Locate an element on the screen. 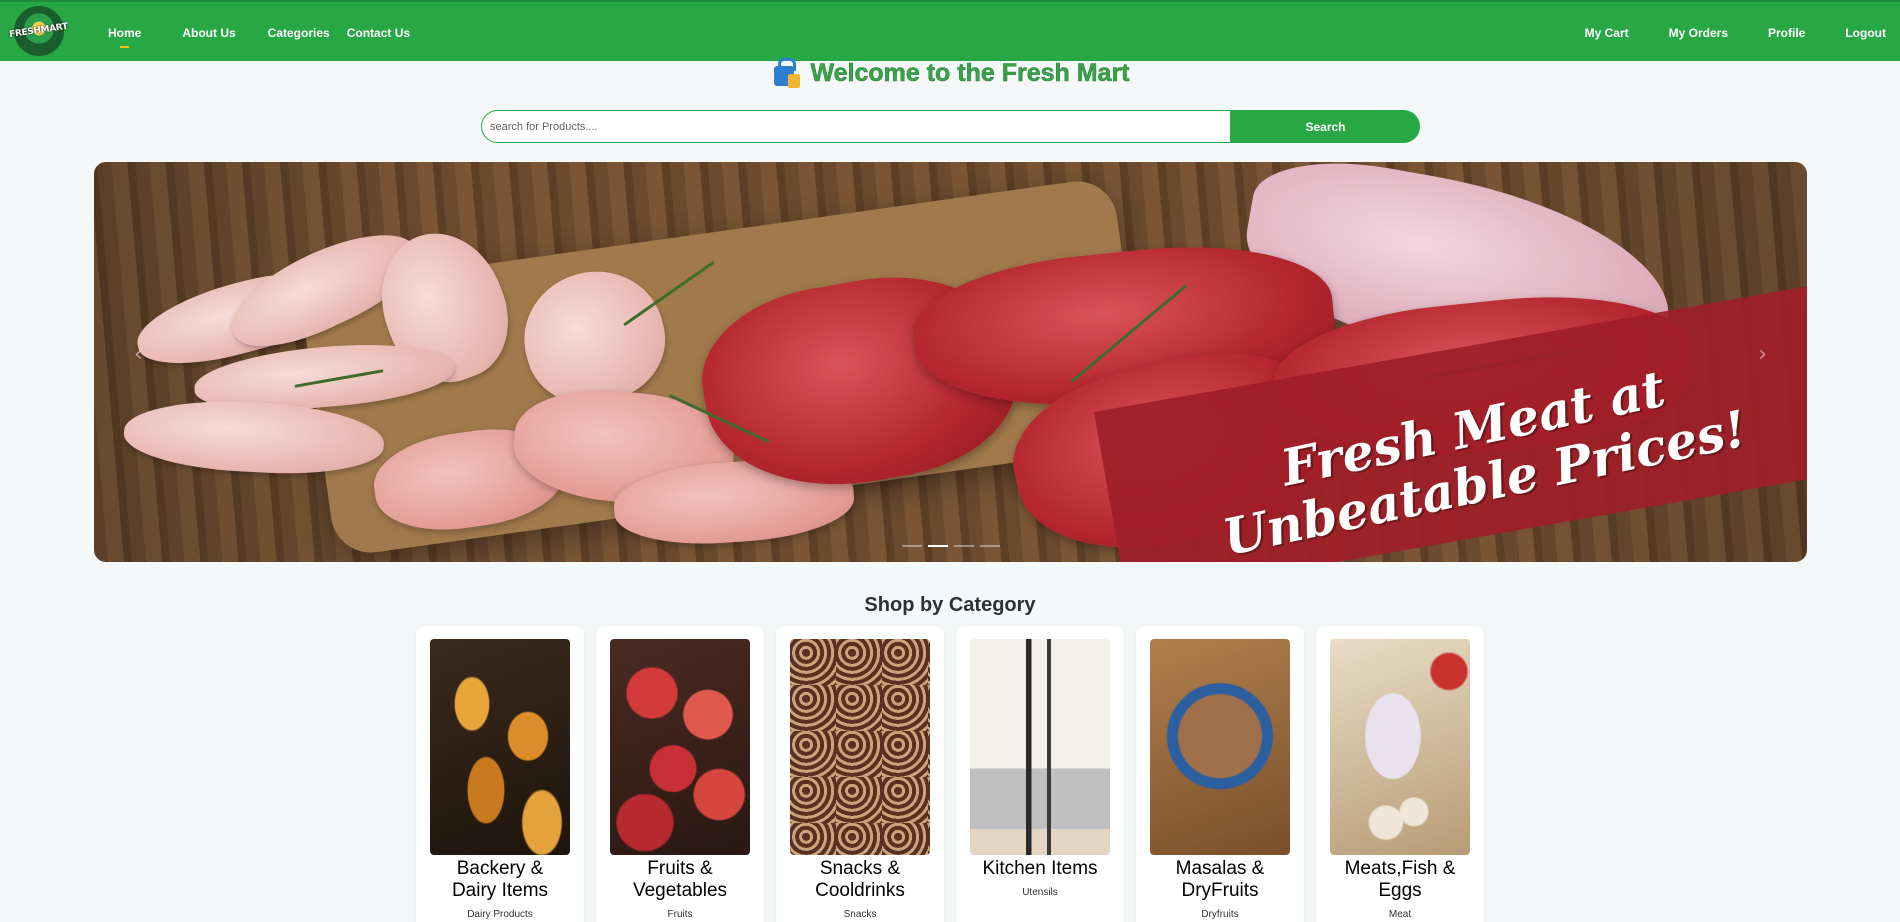  nav-logout-link: Logout is located at coordinates (1865, 33).